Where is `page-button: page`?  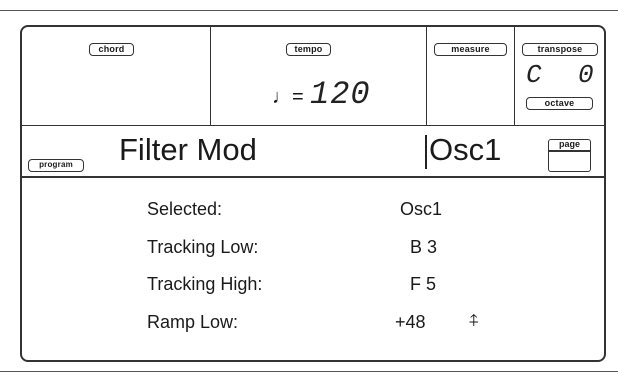 page-button: page is located at coordinates (569, 155).